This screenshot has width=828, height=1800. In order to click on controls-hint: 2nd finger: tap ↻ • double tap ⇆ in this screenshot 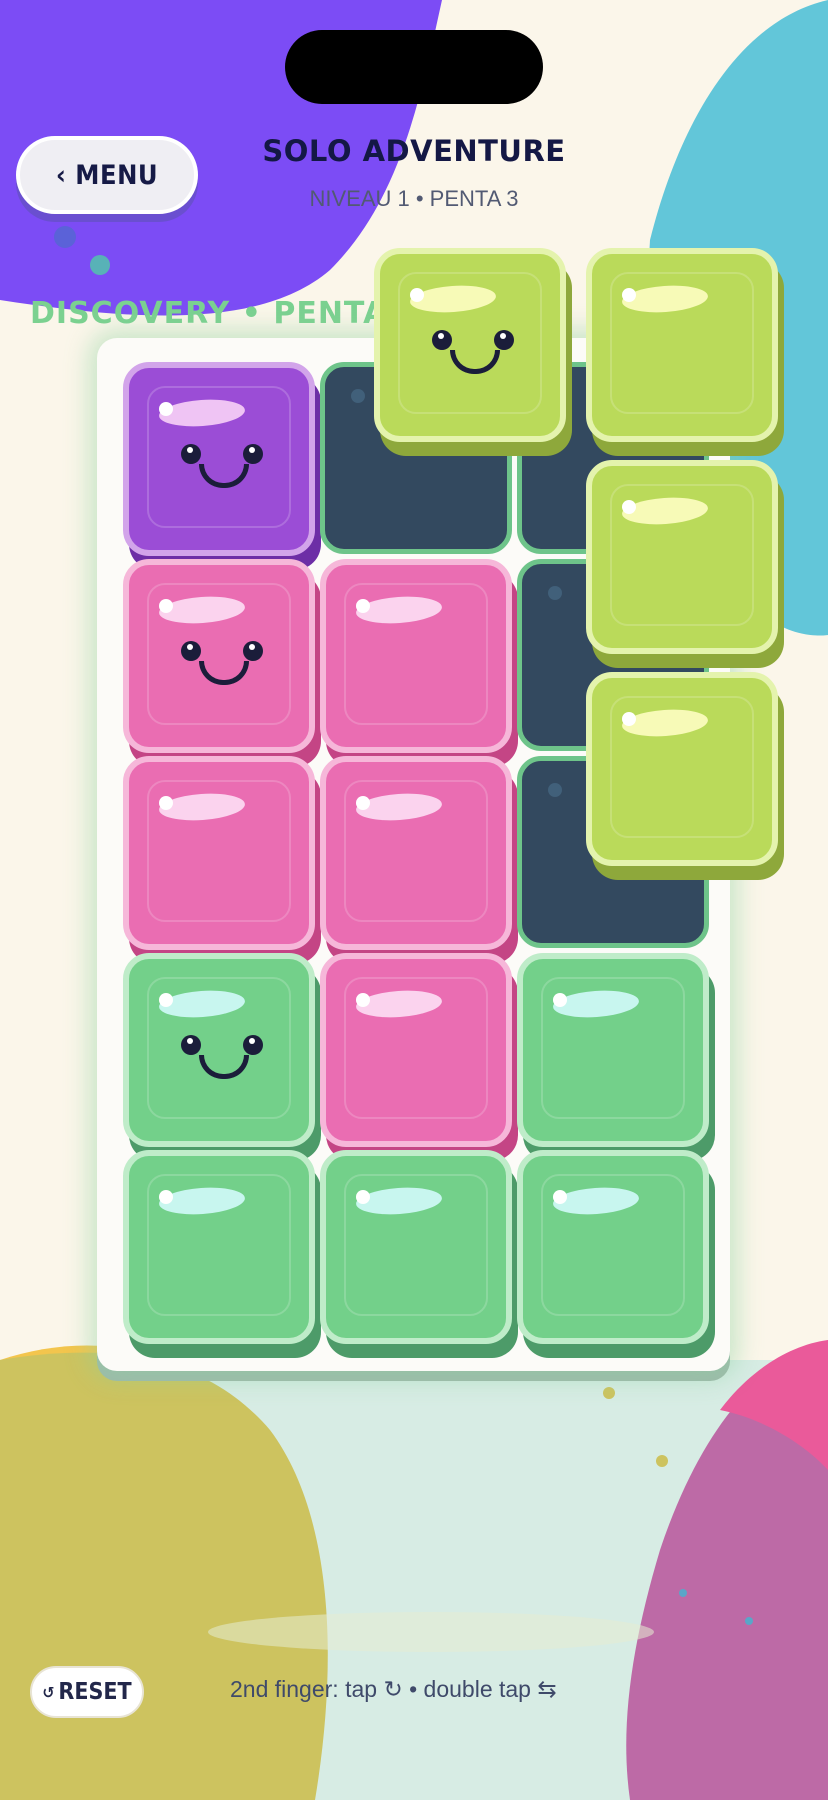, I will do `click(393, 1689)`.